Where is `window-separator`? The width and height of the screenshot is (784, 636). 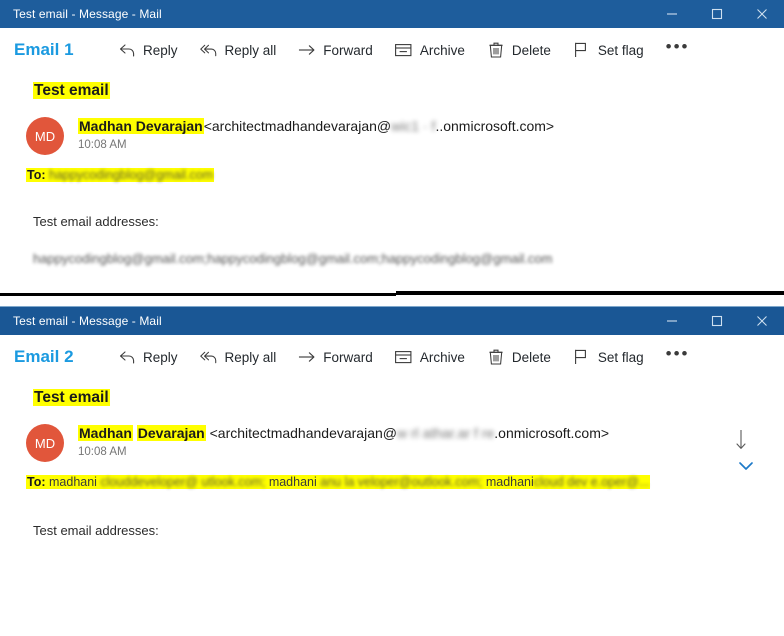 window-separator is located at coordinates (392, 293).